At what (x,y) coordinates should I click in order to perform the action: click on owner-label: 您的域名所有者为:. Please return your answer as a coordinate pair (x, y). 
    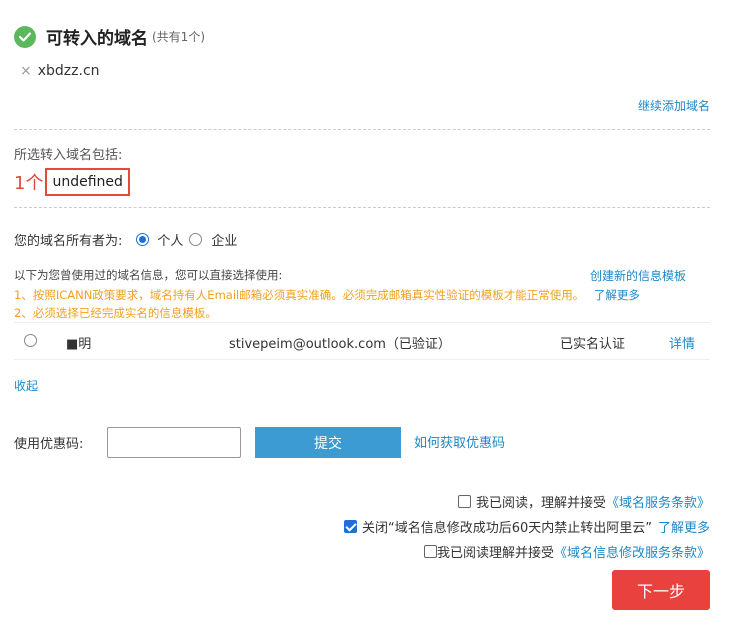
    Looking at the image, I should click on (68, 241).